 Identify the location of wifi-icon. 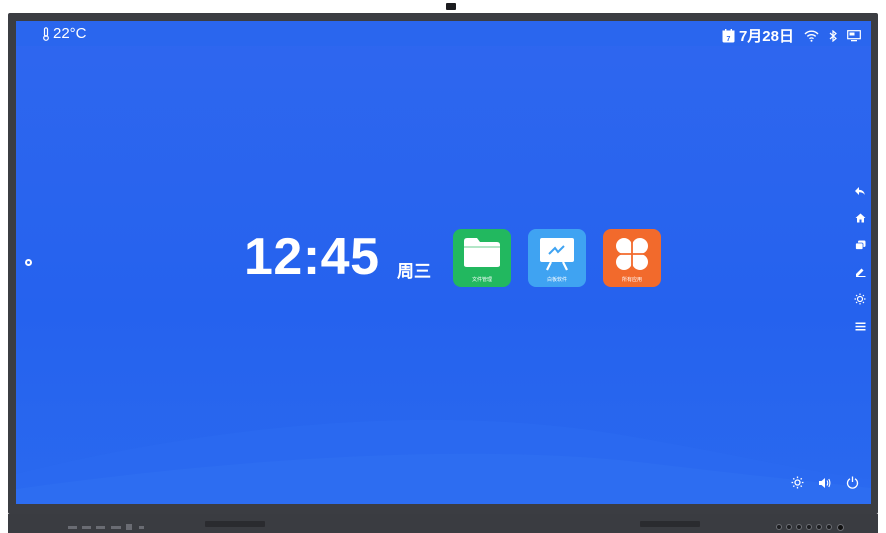
(811, 36).